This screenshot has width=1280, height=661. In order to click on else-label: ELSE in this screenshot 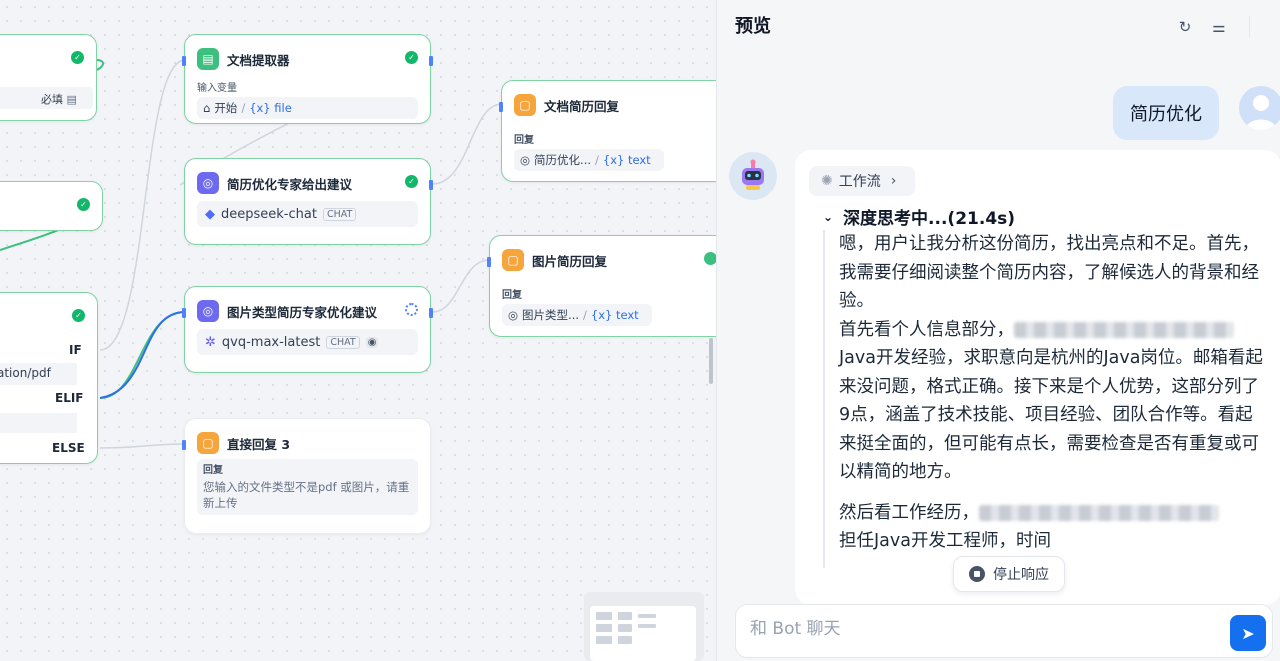, I will do `click(68, 448)`.